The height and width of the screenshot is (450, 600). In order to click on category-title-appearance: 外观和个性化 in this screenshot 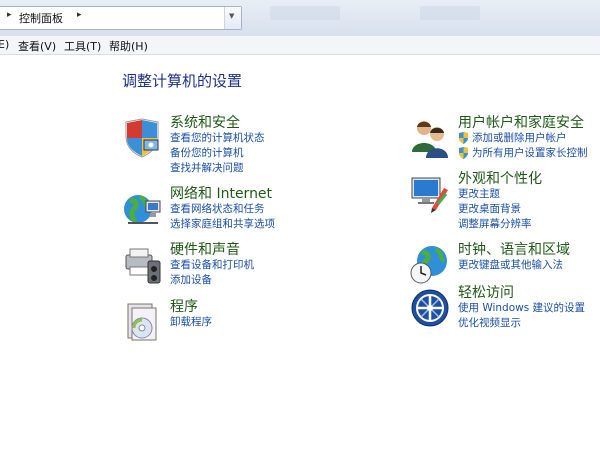, I will do `click(500, 178)`.